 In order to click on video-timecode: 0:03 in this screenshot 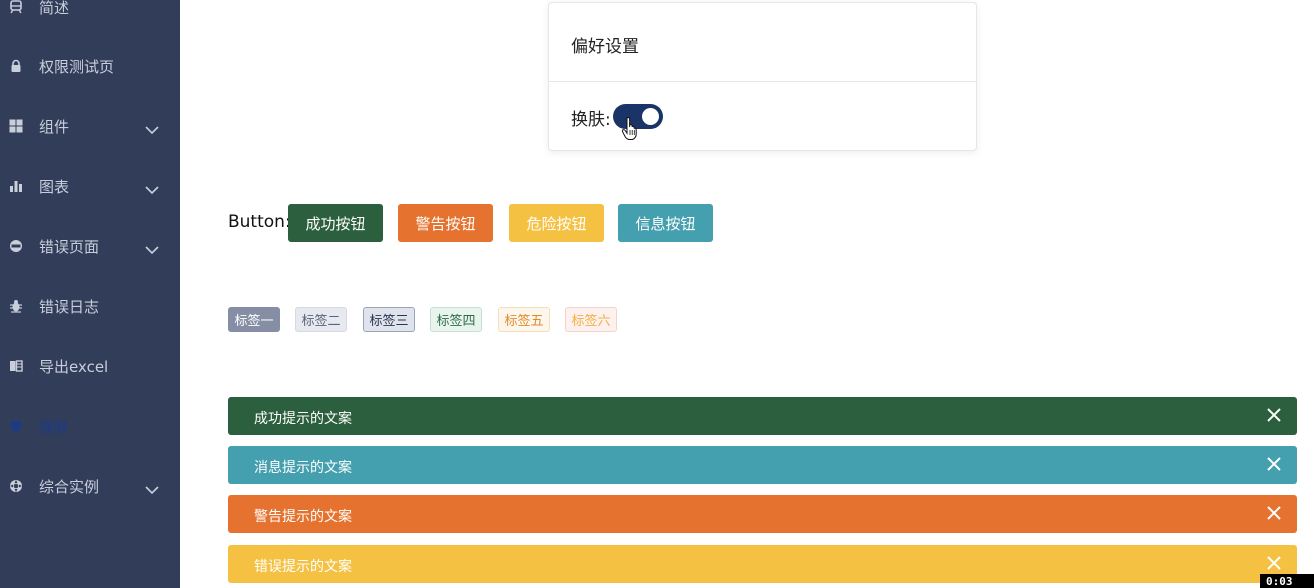, I will do `click(1287, 581)`.